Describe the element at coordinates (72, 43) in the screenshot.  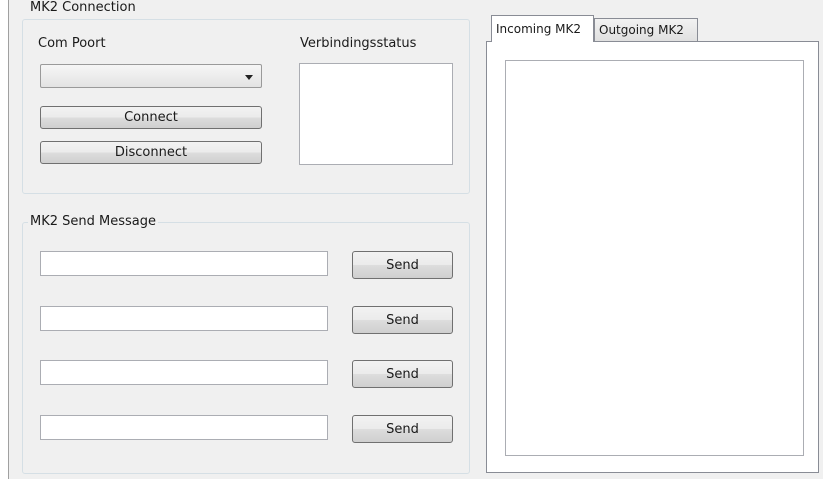
I see `com-port-label: Com Poort` at that location.